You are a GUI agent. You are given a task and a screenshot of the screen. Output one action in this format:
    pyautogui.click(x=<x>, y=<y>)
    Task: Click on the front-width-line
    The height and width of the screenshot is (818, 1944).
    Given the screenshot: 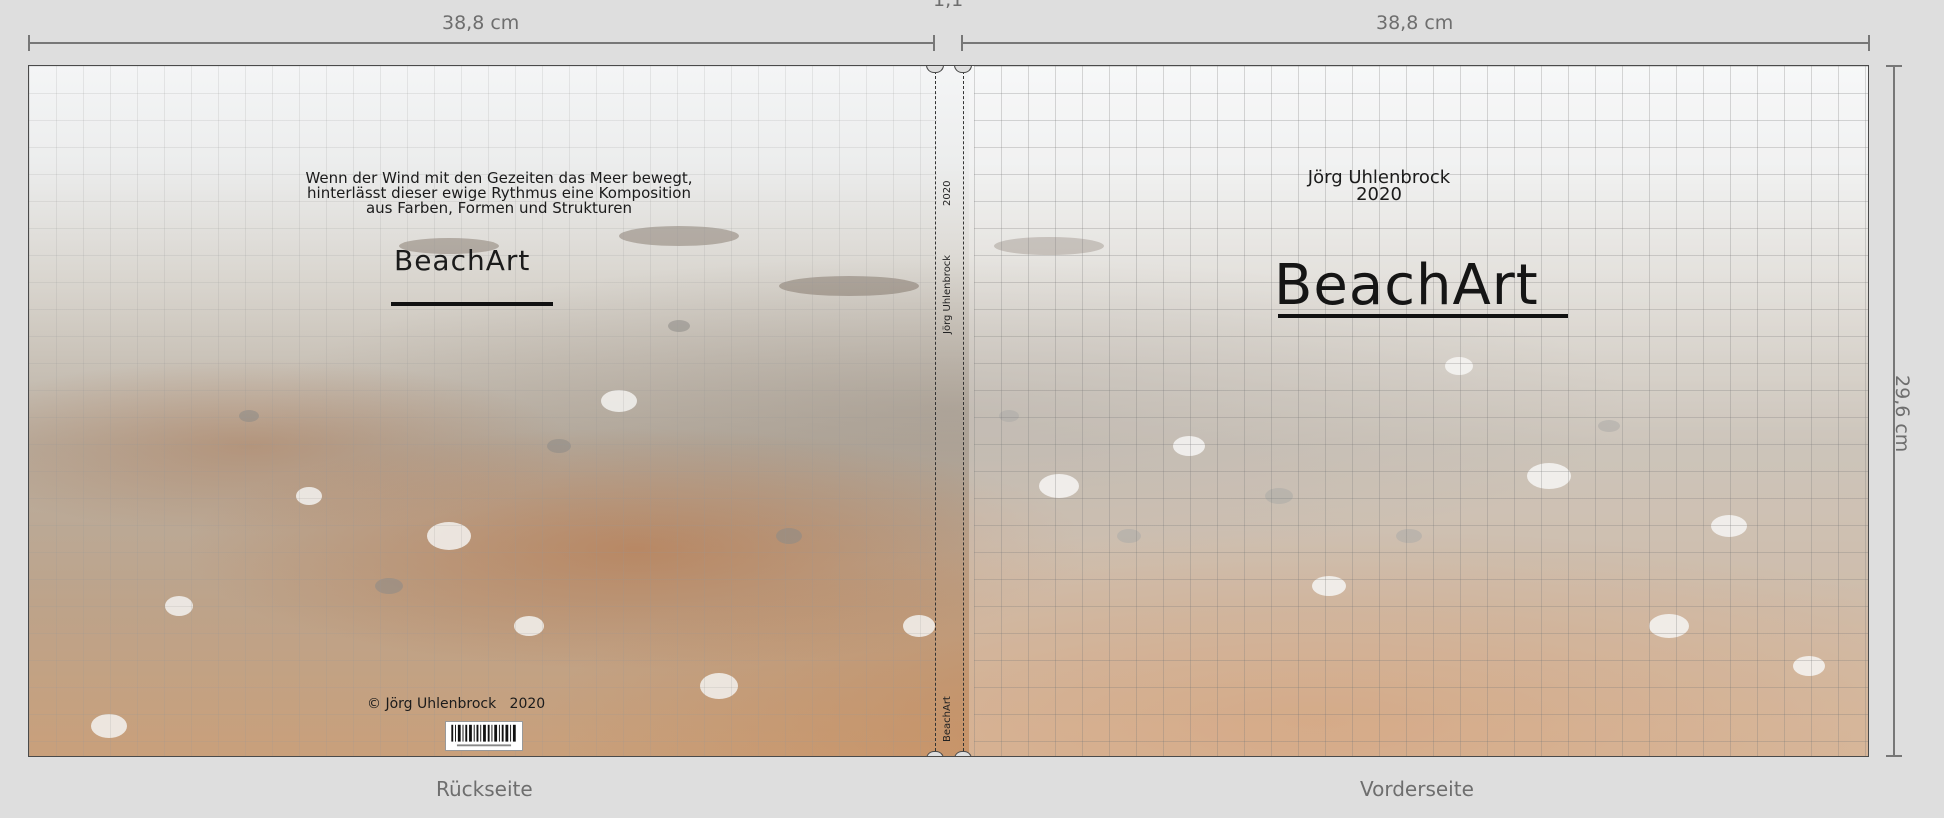 What is the action you would take?
    pyautogui.click(x=1416, y=43)
    